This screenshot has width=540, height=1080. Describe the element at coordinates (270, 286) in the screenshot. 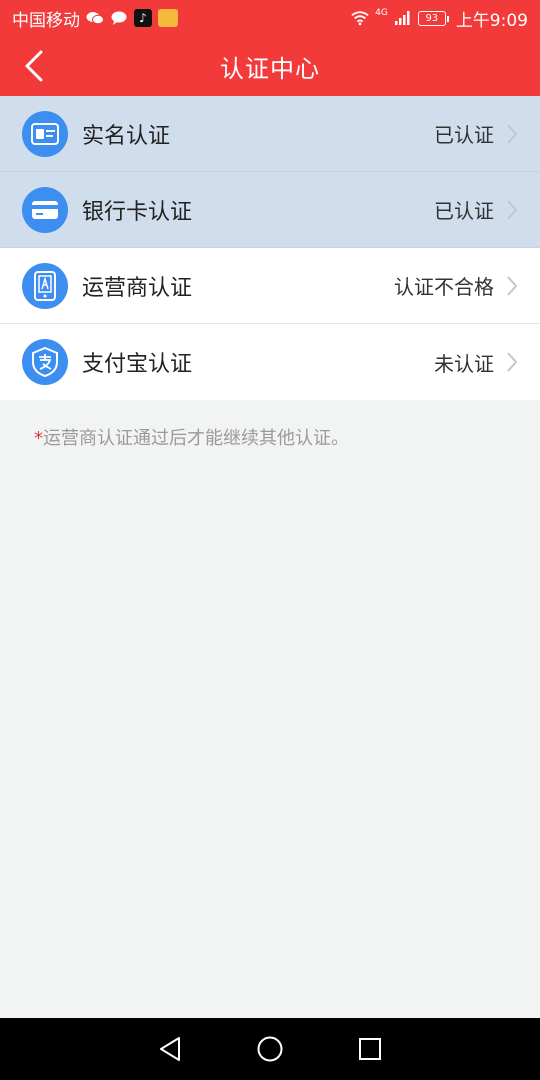

I see `list-item-carrier: 运营商认证 认证不合格` at that location.